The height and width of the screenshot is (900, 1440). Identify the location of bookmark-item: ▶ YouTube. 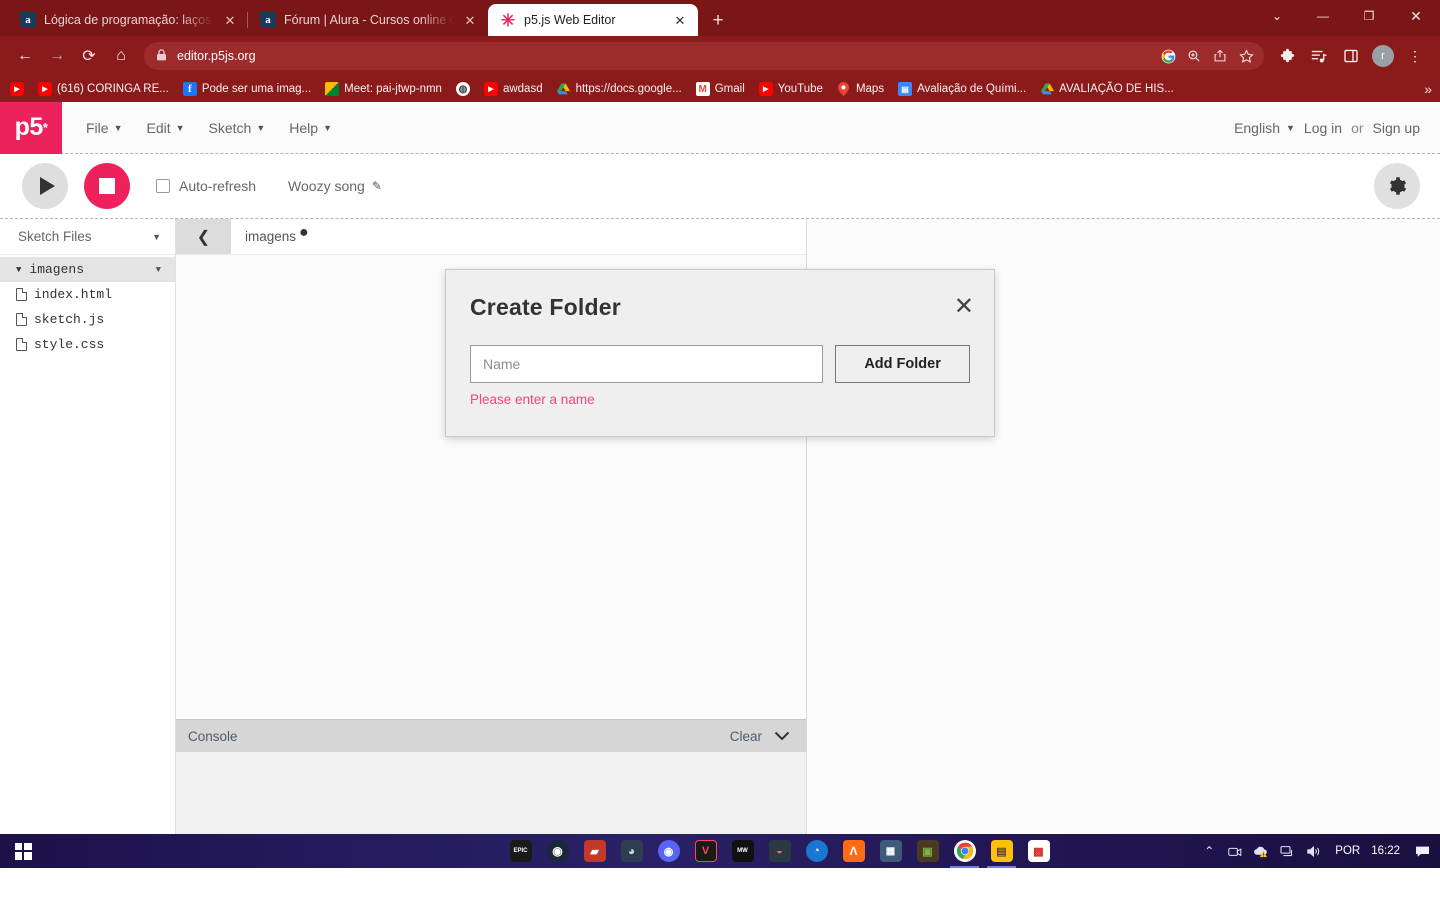
(791, 89).